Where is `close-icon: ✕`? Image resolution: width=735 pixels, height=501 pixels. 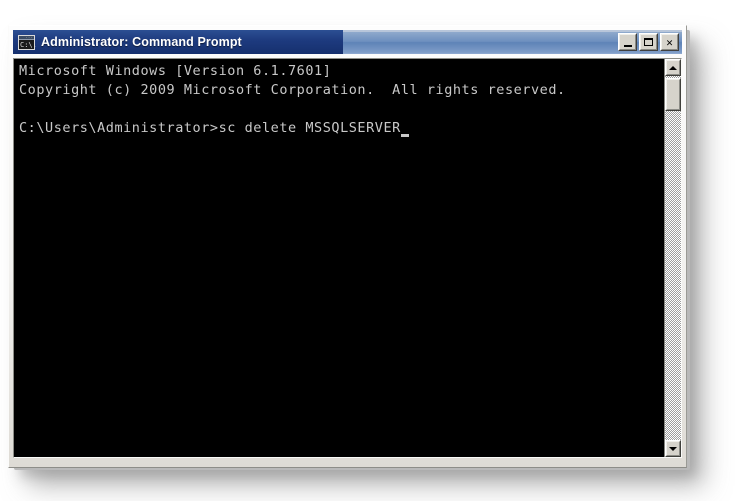
close-icon: ✕ is located at coordinates (669, 42).